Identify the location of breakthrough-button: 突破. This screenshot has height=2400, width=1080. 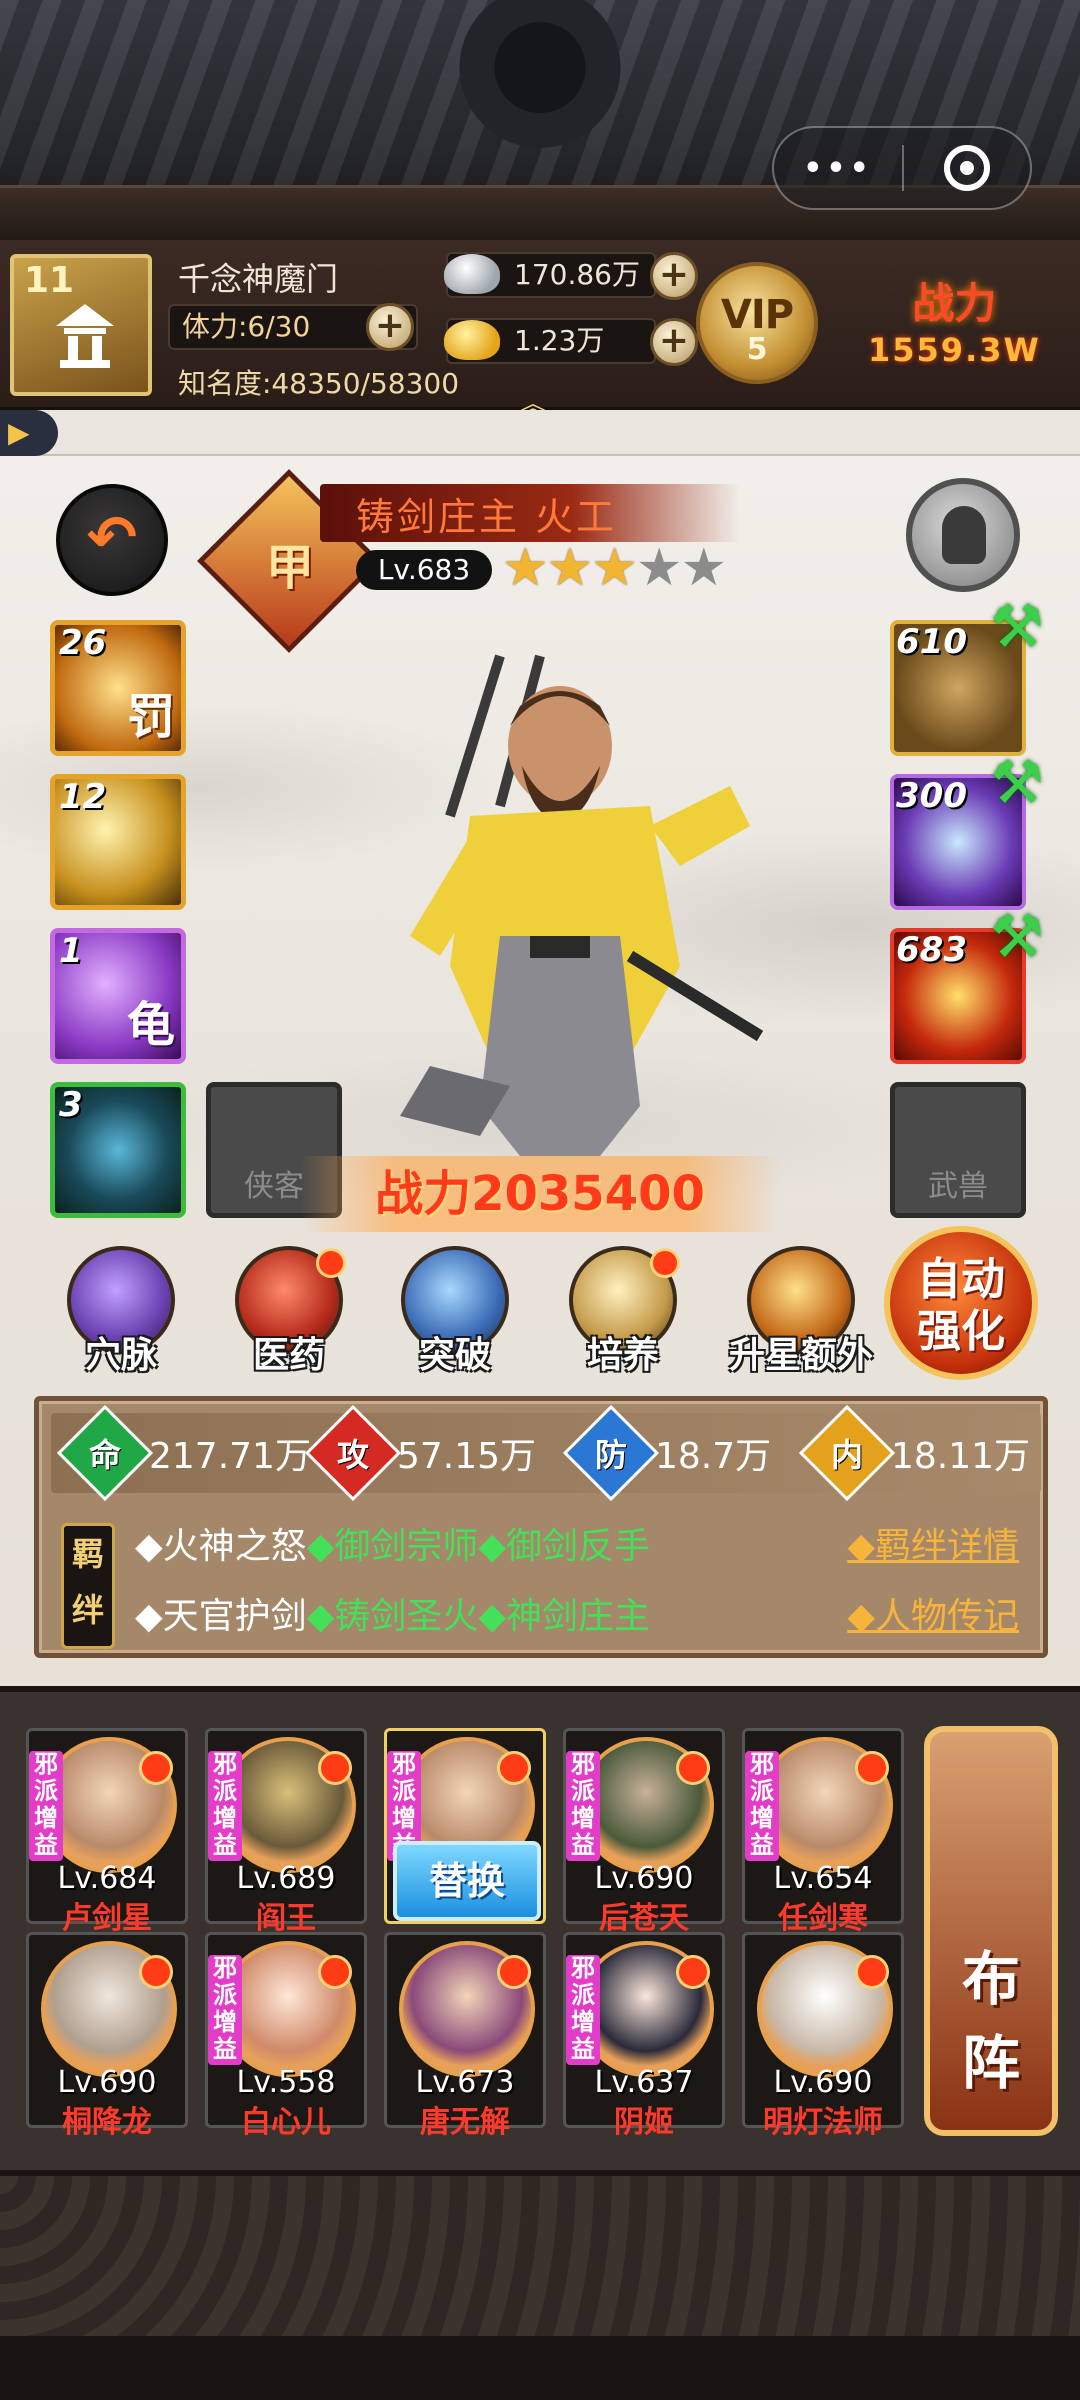
(455, 1312).